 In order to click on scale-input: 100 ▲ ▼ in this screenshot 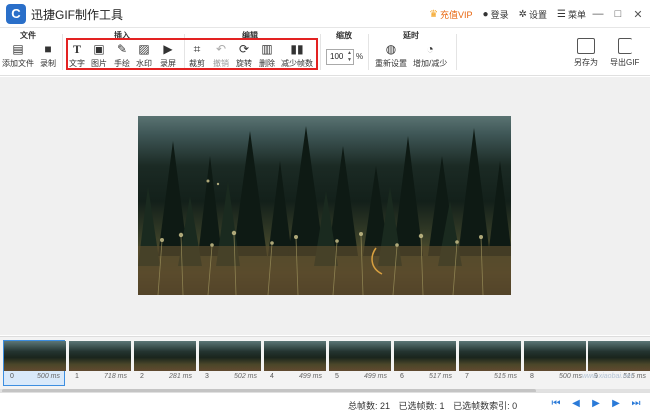, I will do `click(340, 57)`.